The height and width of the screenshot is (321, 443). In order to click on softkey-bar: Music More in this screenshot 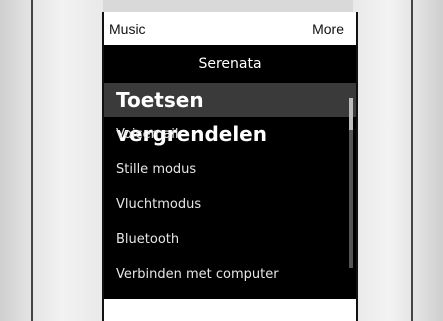, I will do `click(230, 28)`.